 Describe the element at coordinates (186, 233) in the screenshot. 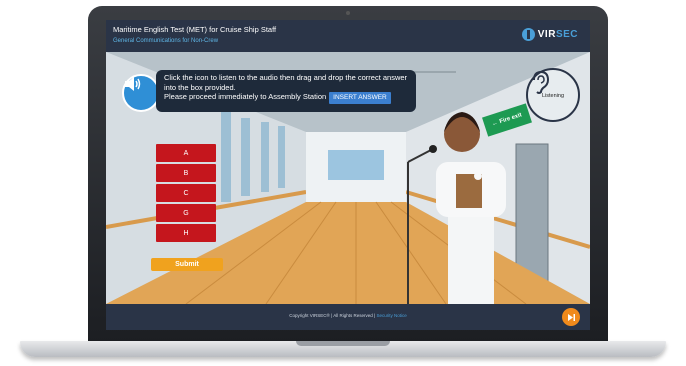

I see `answer-option-h: H` at that location.